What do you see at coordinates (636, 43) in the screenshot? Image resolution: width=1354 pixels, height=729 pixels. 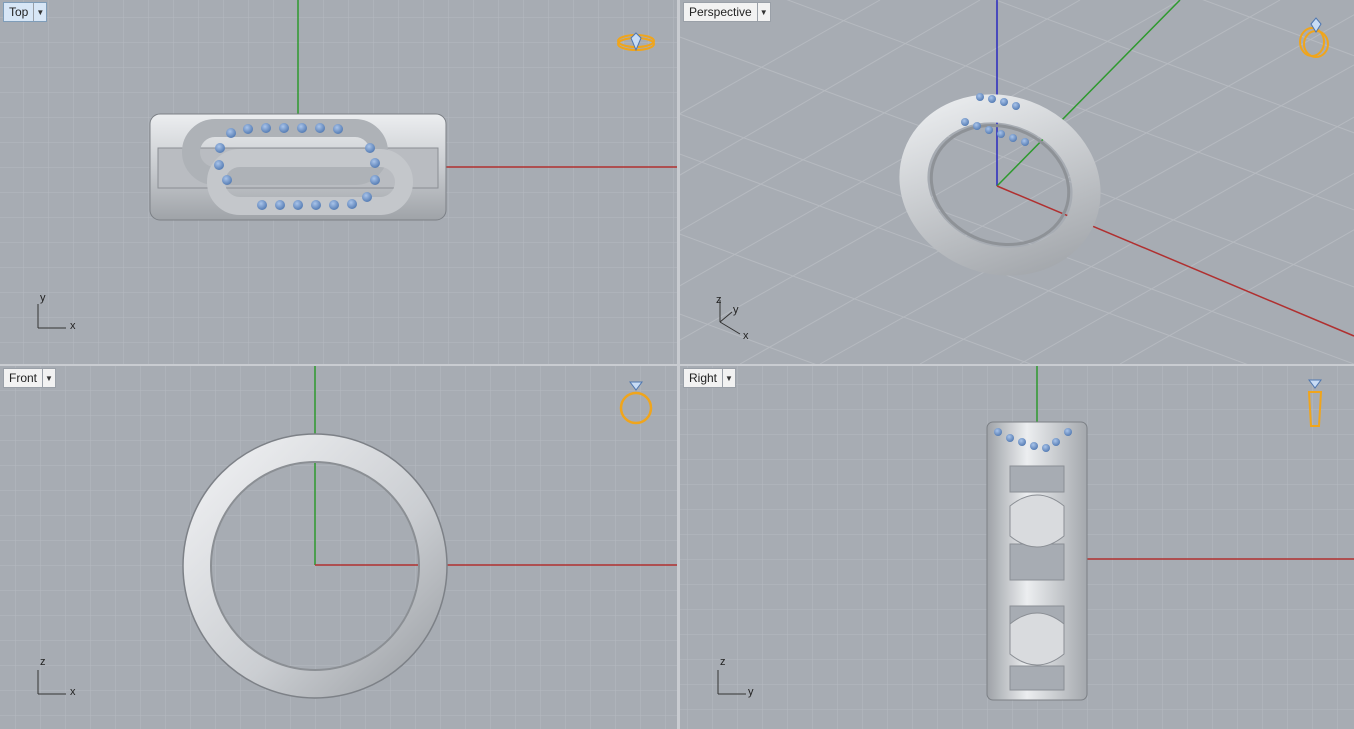 I see `ring-top-view-icon` at bounding box center [636, 43].